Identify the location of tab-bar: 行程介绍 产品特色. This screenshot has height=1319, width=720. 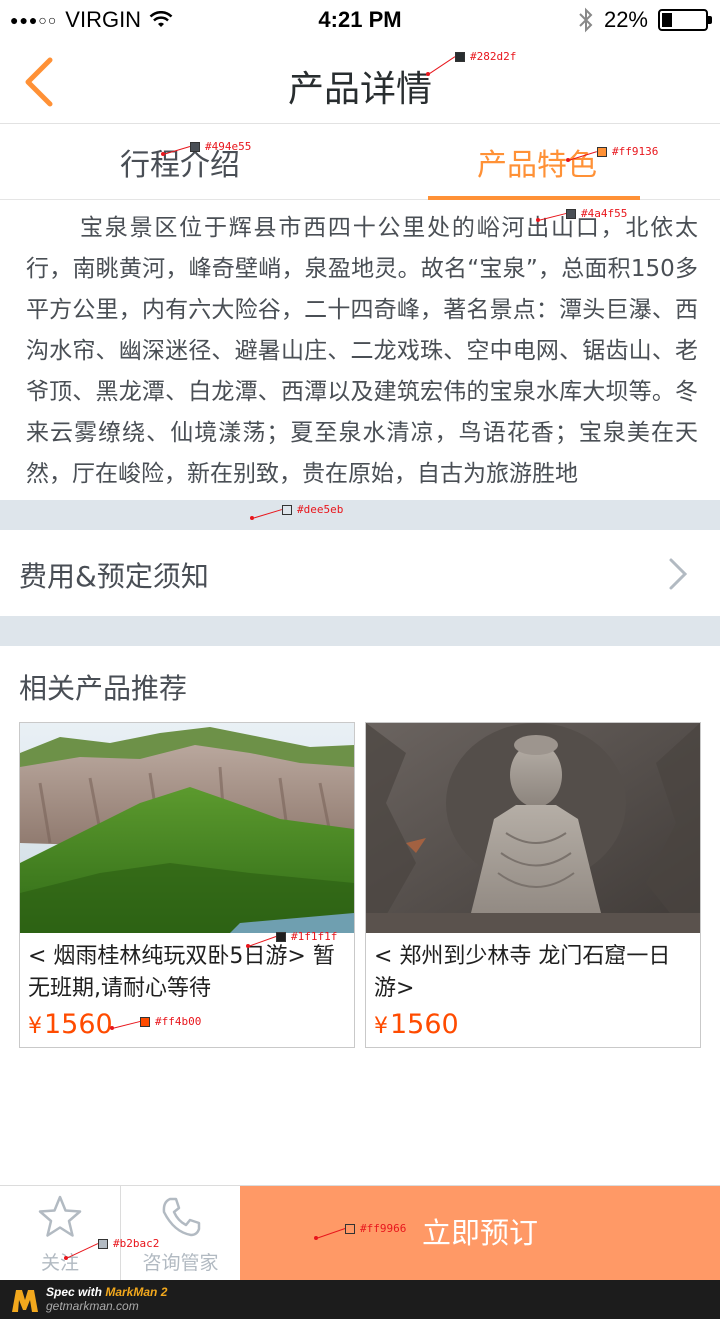
(360, 162).